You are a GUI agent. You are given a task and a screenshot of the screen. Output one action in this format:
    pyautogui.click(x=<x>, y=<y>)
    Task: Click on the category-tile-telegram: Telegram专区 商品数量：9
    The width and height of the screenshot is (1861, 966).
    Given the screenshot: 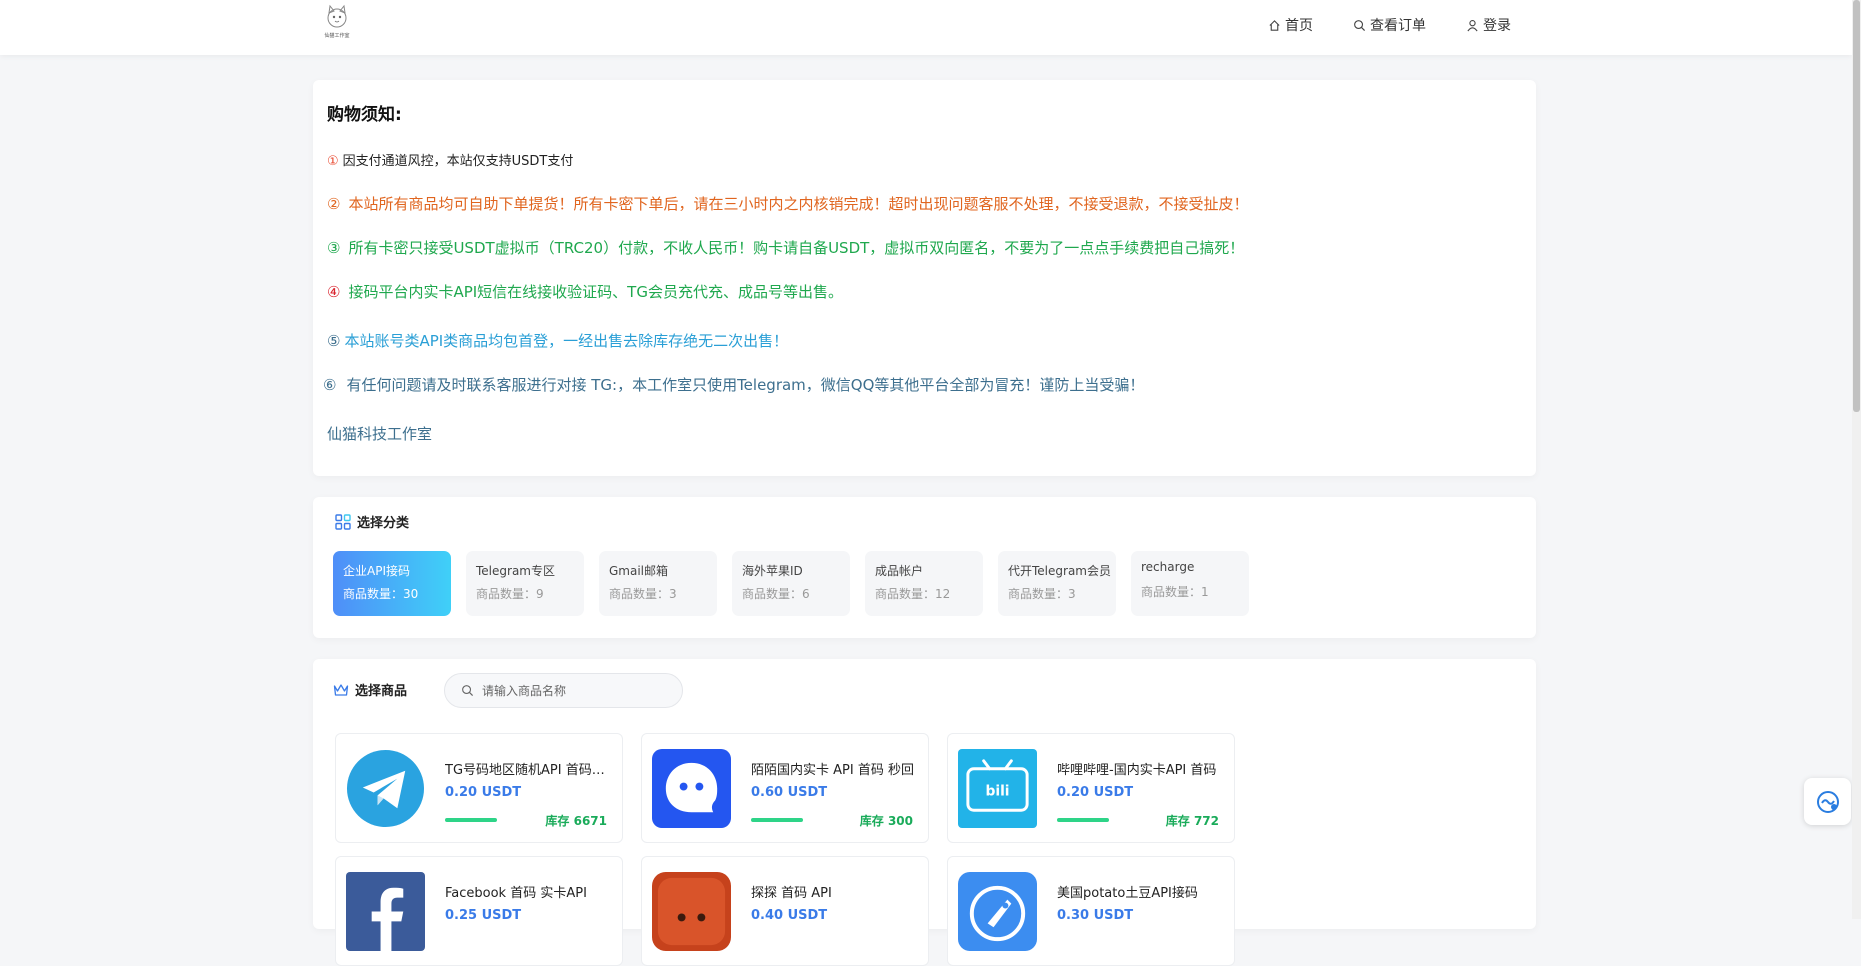 What is the action you would take?
    pyautogui.click(x=525, y=583)
    